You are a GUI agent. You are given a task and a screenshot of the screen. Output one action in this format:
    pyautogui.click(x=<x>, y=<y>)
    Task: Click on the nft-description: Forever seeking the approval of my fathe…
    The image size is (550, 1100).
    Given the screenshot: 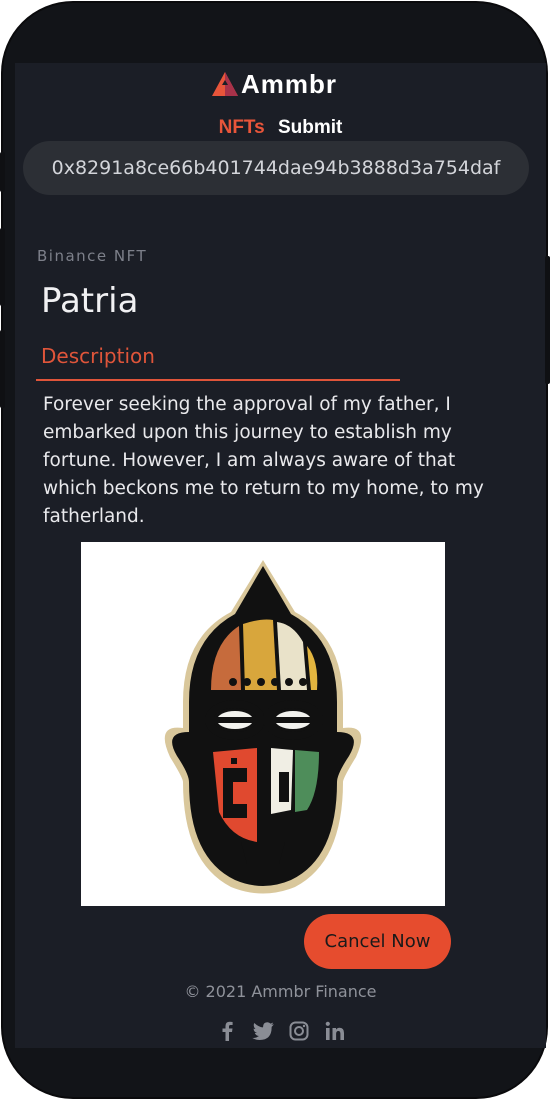 What is the action you would take?
    pyautogui.click(x=263, y=460)
    